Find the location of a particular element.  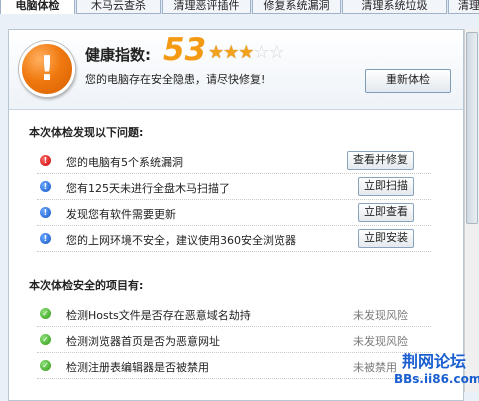

tab-trojan-scan: 木马云查杀 is located at coordinates (118, 7).